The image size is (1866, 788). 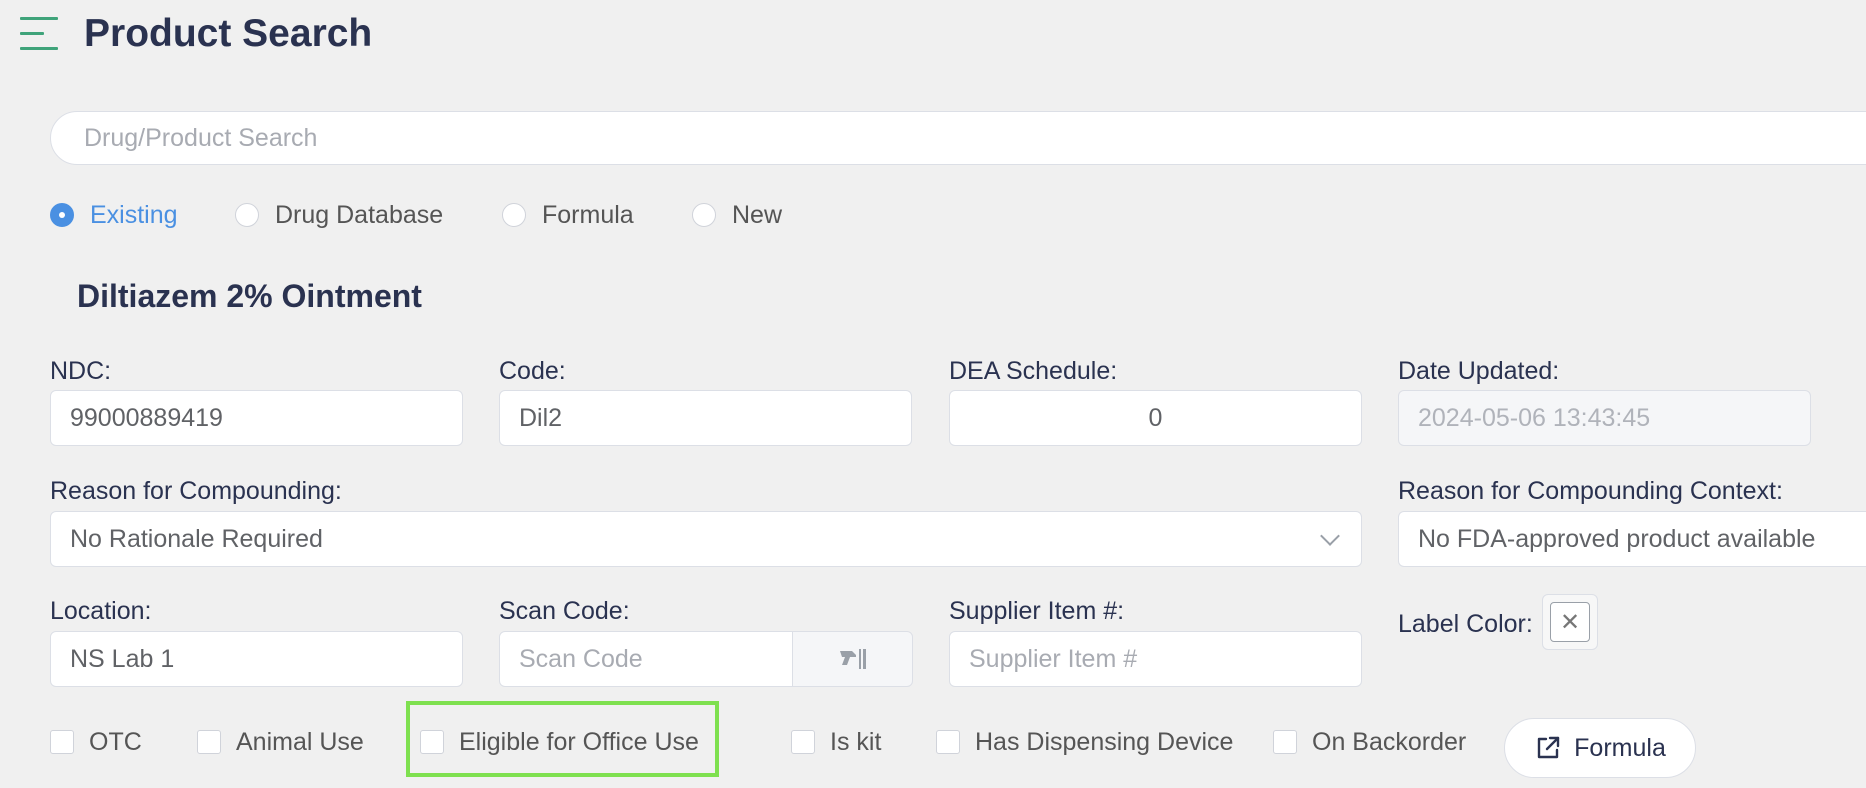 I want to click on radio-drug-database-label: Drug Database, so click(x=359, y=214).